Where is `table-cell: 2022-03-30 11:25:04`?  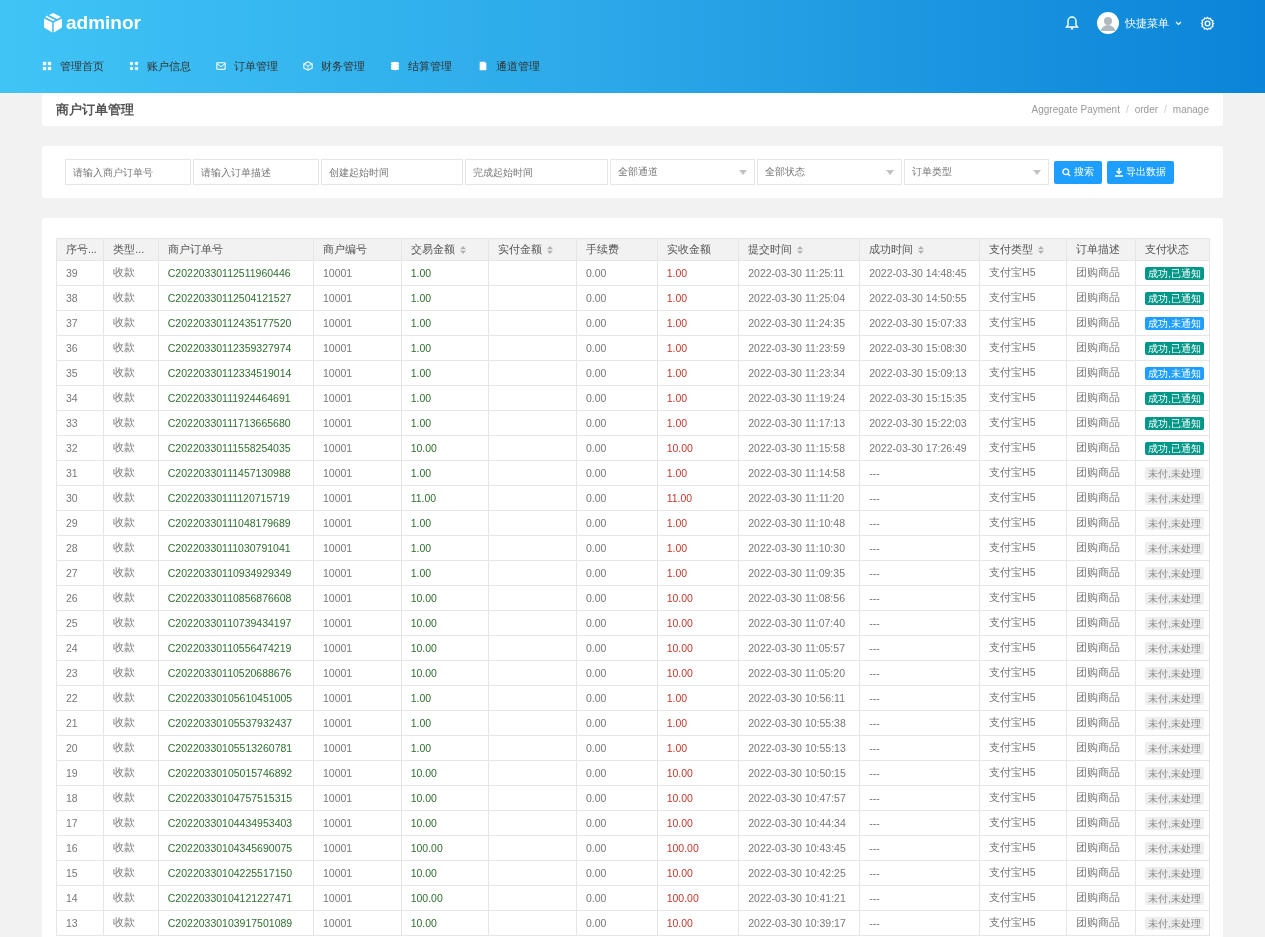 table-cell: 2022-03-30 11:25:04 is located at coordinates (799, 298).